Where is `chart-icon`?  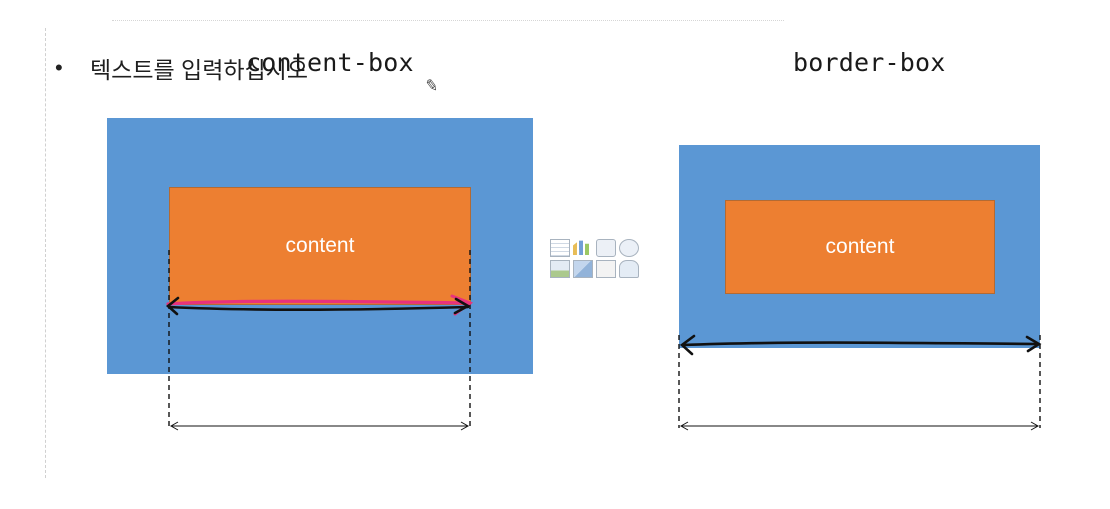 chart-icon is located at coordinates (581, 247).